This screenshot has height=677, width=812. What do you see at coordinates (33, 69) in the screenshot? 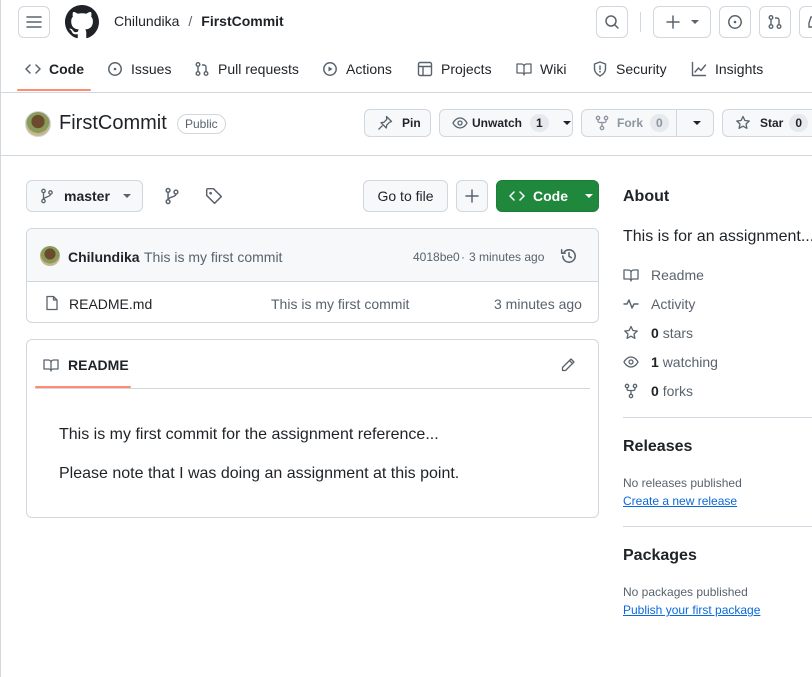
I see `code-icon` at bounding box center [33, 69].